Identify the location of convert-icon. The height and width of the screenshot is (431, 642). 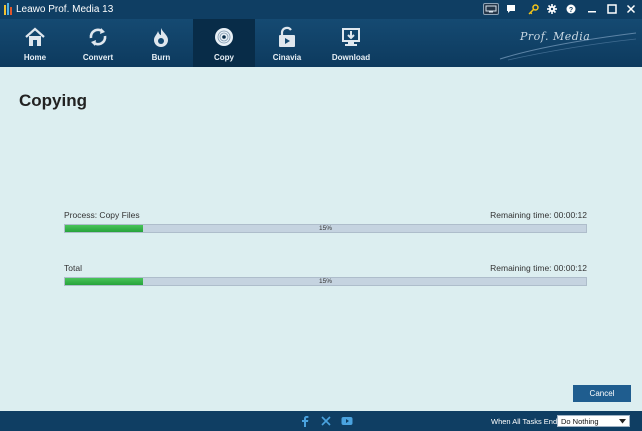
(98, 37).